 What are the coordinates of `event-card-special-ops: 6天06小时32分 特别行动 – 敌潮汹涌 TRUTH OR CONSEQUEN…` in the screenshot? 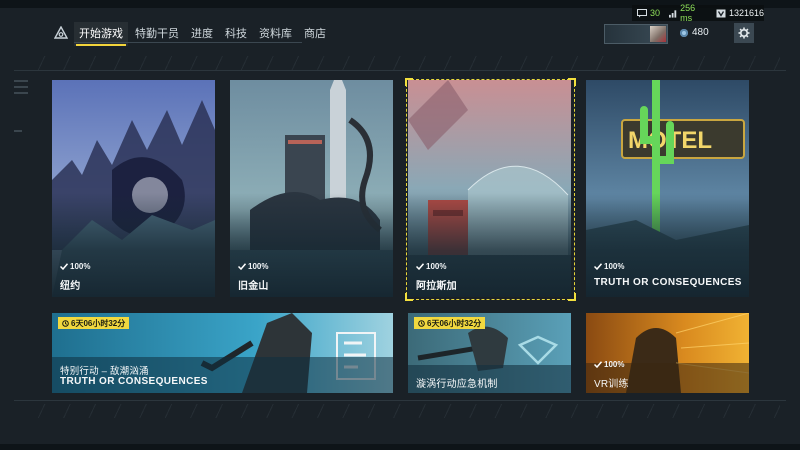 It's located at (222, 353).